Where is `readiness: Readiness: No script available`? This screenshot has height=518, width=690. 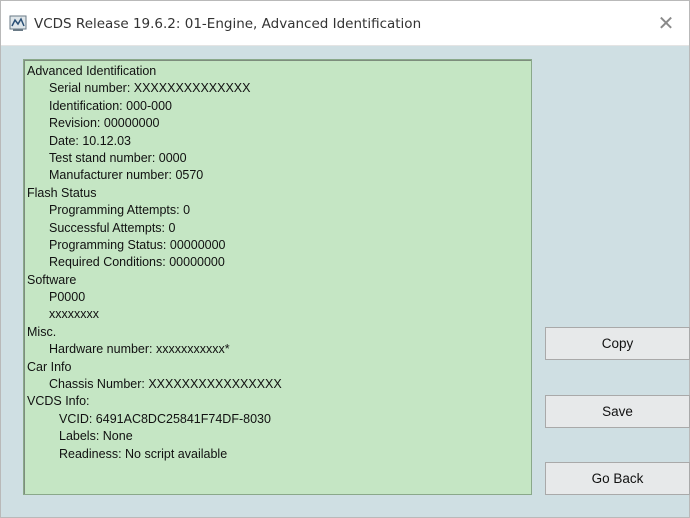 readiness: Readiness: No script available is located at coordinates (143, 453).